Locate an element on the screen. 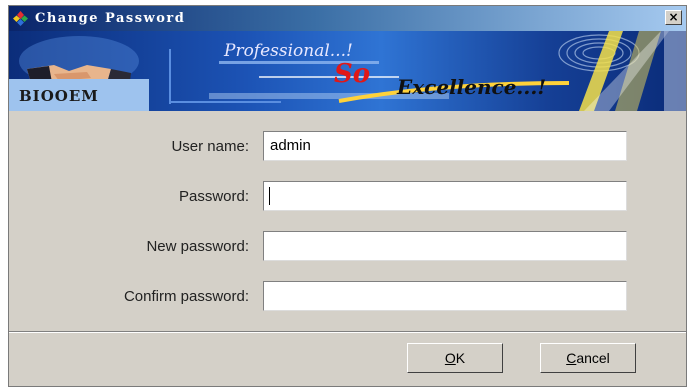 This screenshot has height=389, width=692. password-label: Password: is located at coordinates (213, 196).